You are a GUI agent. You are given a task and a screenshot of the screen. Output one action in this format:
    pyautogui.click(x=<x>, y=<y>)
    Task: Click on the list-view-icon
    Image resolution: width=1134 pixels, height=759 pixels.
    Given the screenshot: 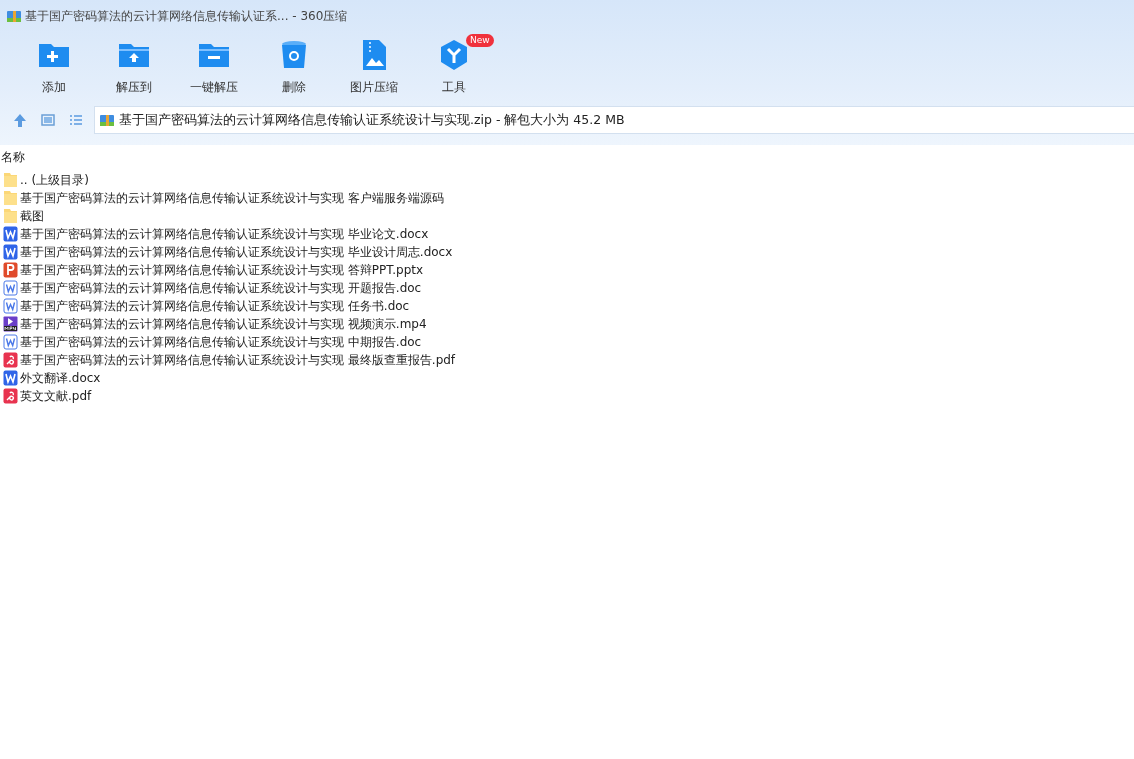 What is the action you would take?
    pyautogui.click(x=76, y=120)
    